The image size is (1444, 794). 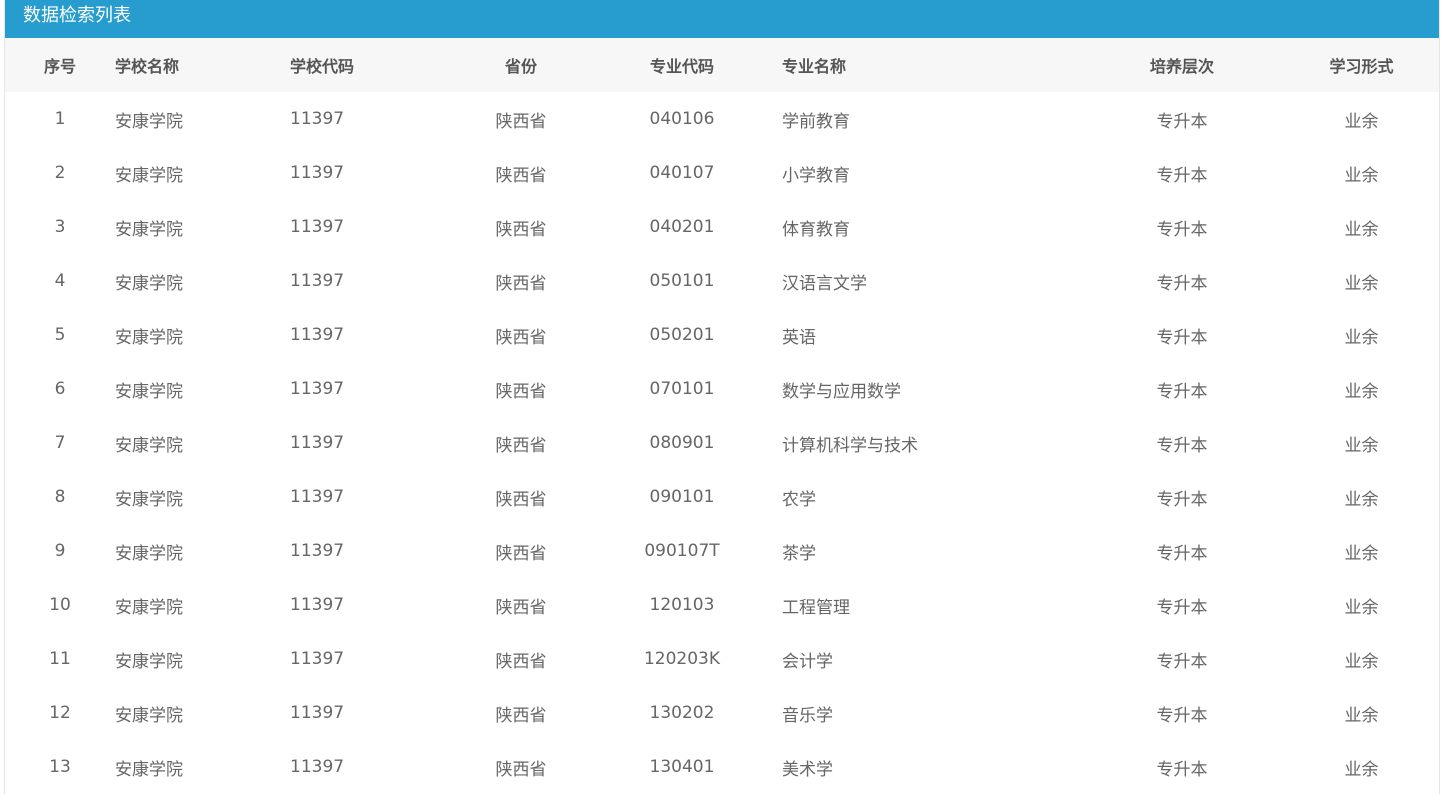 What do you see at coordinates (682, 713) in the screenshot?
I see `major-code-cell: 130202` at bounding box center [682, 713].